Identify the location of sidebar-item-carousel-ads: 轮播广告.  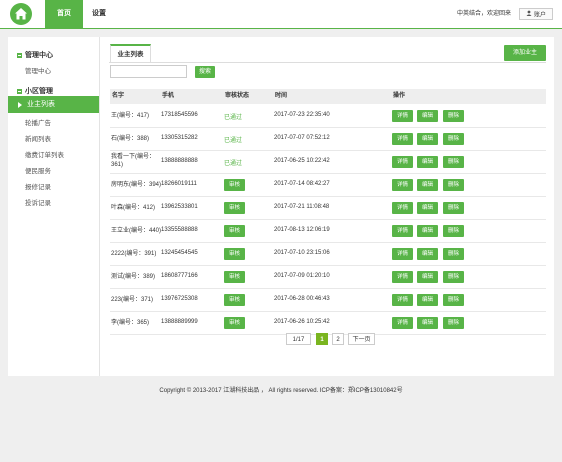
(38, 122).